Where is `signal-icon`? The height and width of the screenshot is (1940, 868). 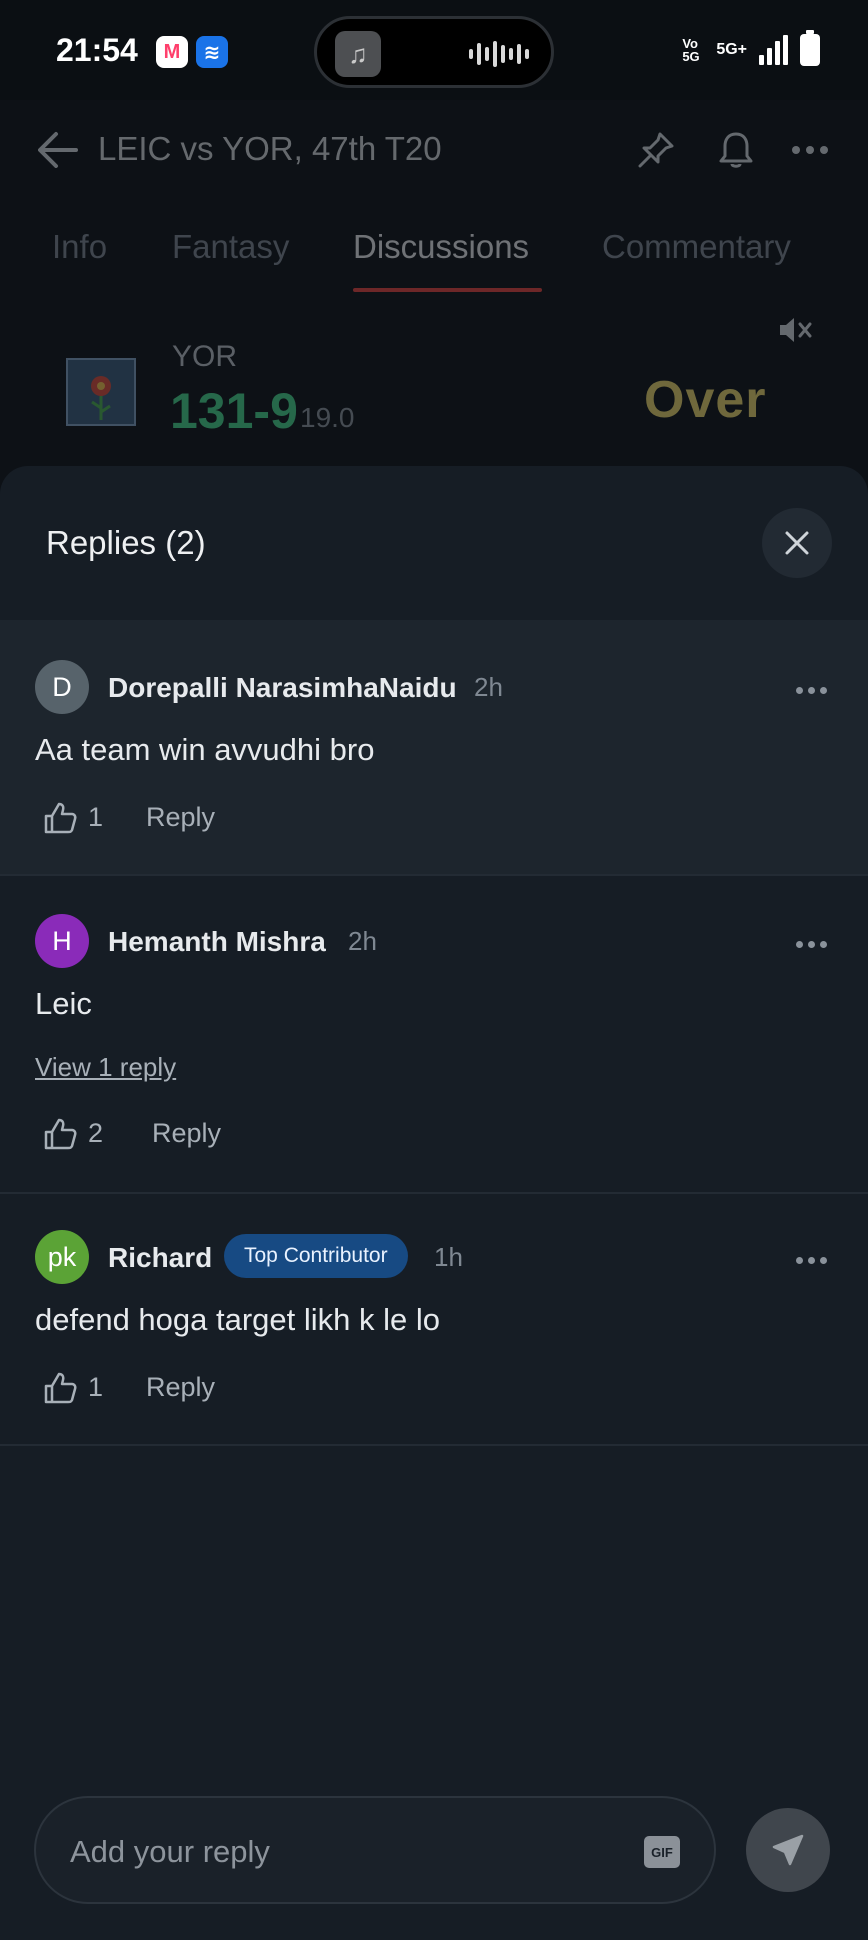
signal-icon is located at coordinates (773, 50).